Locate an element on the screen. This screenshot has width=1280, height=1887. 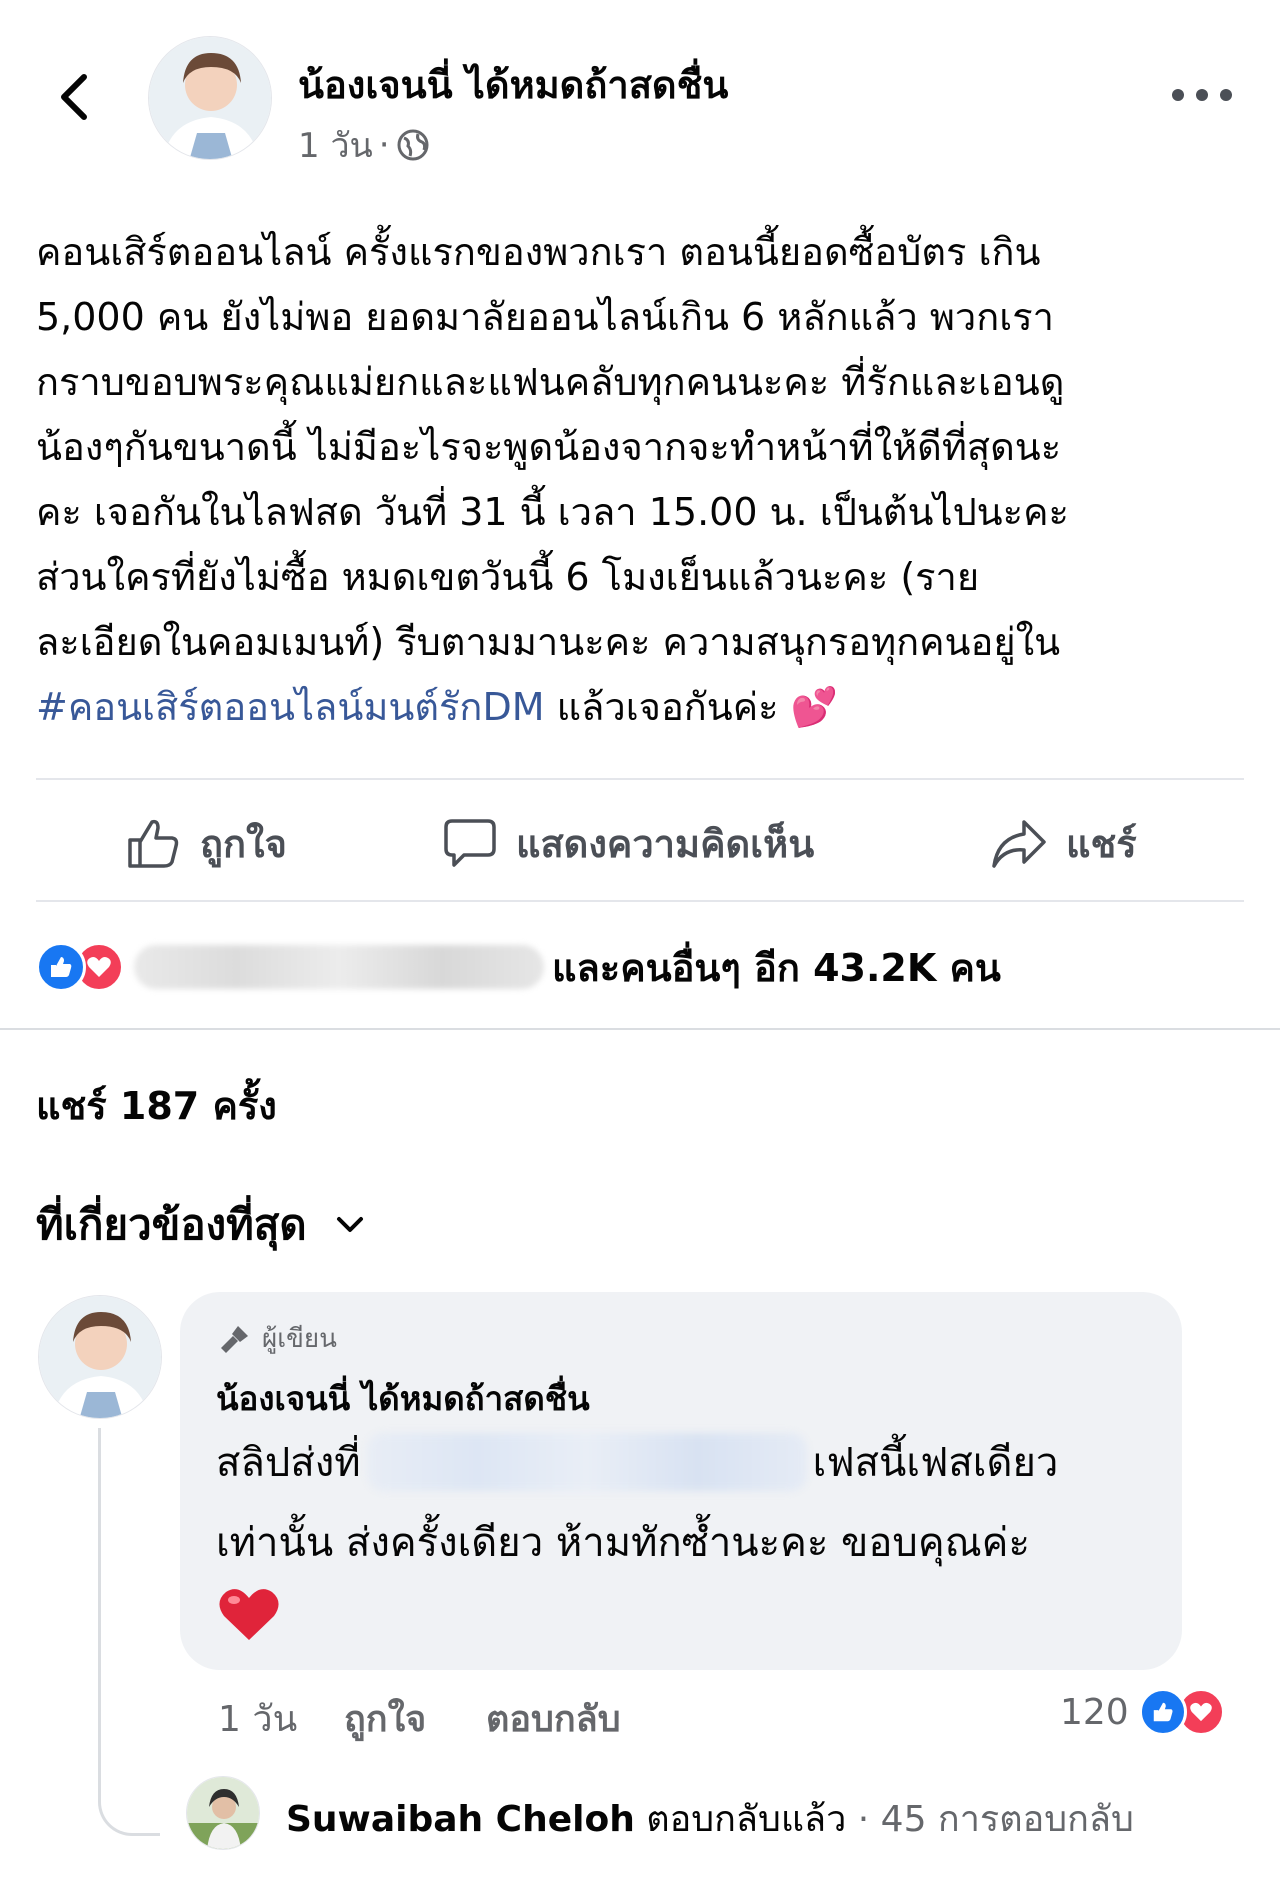
comment-reply-button: ตอบกลับ is located at coordinates (553, 1718).